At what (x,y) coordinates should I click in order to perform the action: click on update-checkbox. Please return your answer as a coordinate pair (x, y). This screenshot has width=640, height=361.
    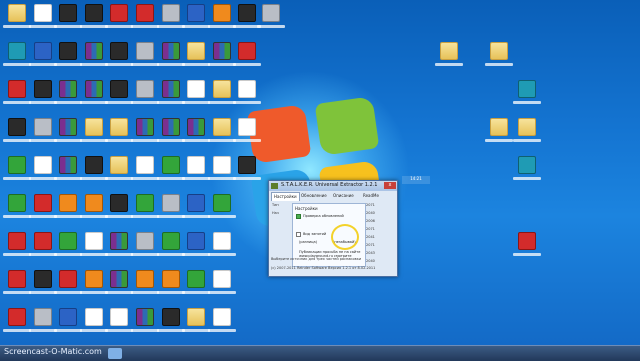
    Looking at the image, I should click on (298, 216).